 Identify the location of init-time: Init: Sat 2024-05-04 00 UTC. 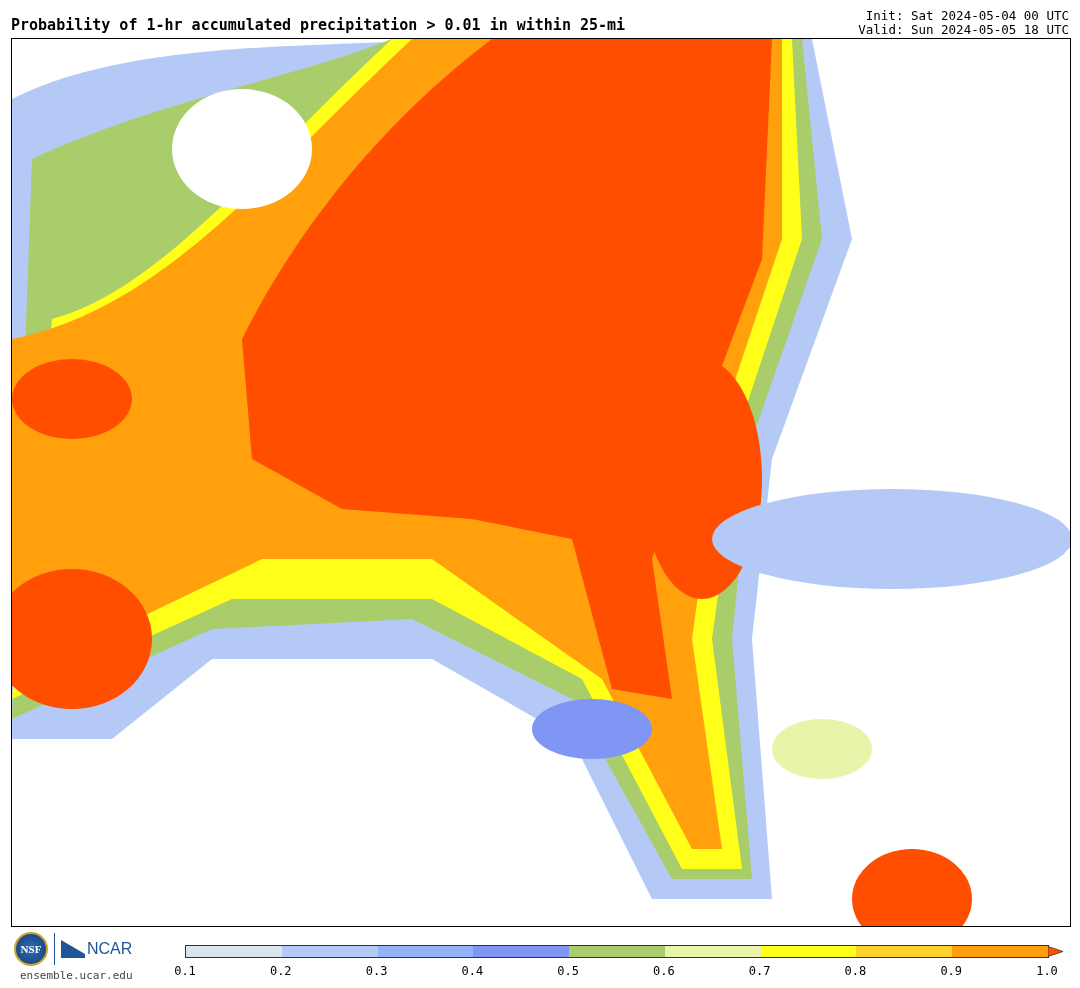
(967, 16).